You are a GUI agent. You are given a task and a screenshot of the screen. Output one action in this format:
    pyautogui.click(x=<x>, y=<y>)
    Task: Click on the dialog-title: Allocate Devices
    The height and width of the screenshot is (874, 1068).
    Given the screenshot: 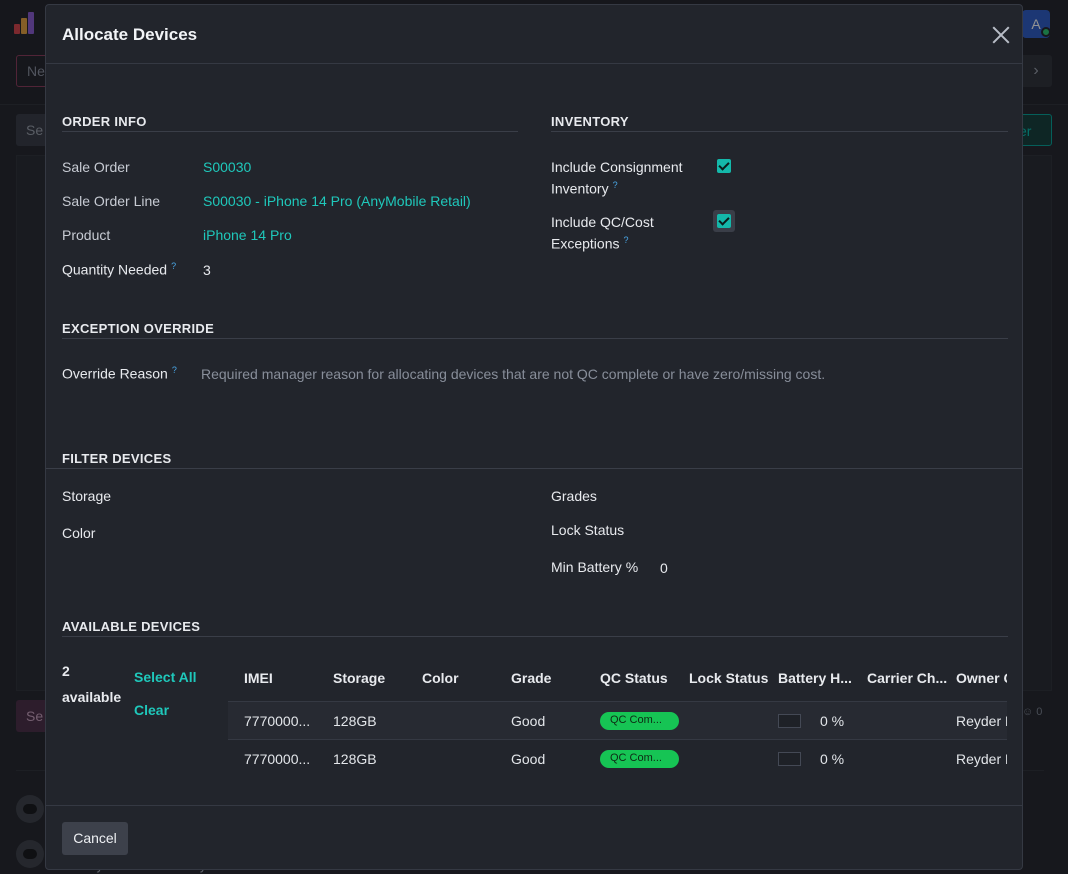 What is the action you would take?
    pyautogui.click(x=130, y=34)
    